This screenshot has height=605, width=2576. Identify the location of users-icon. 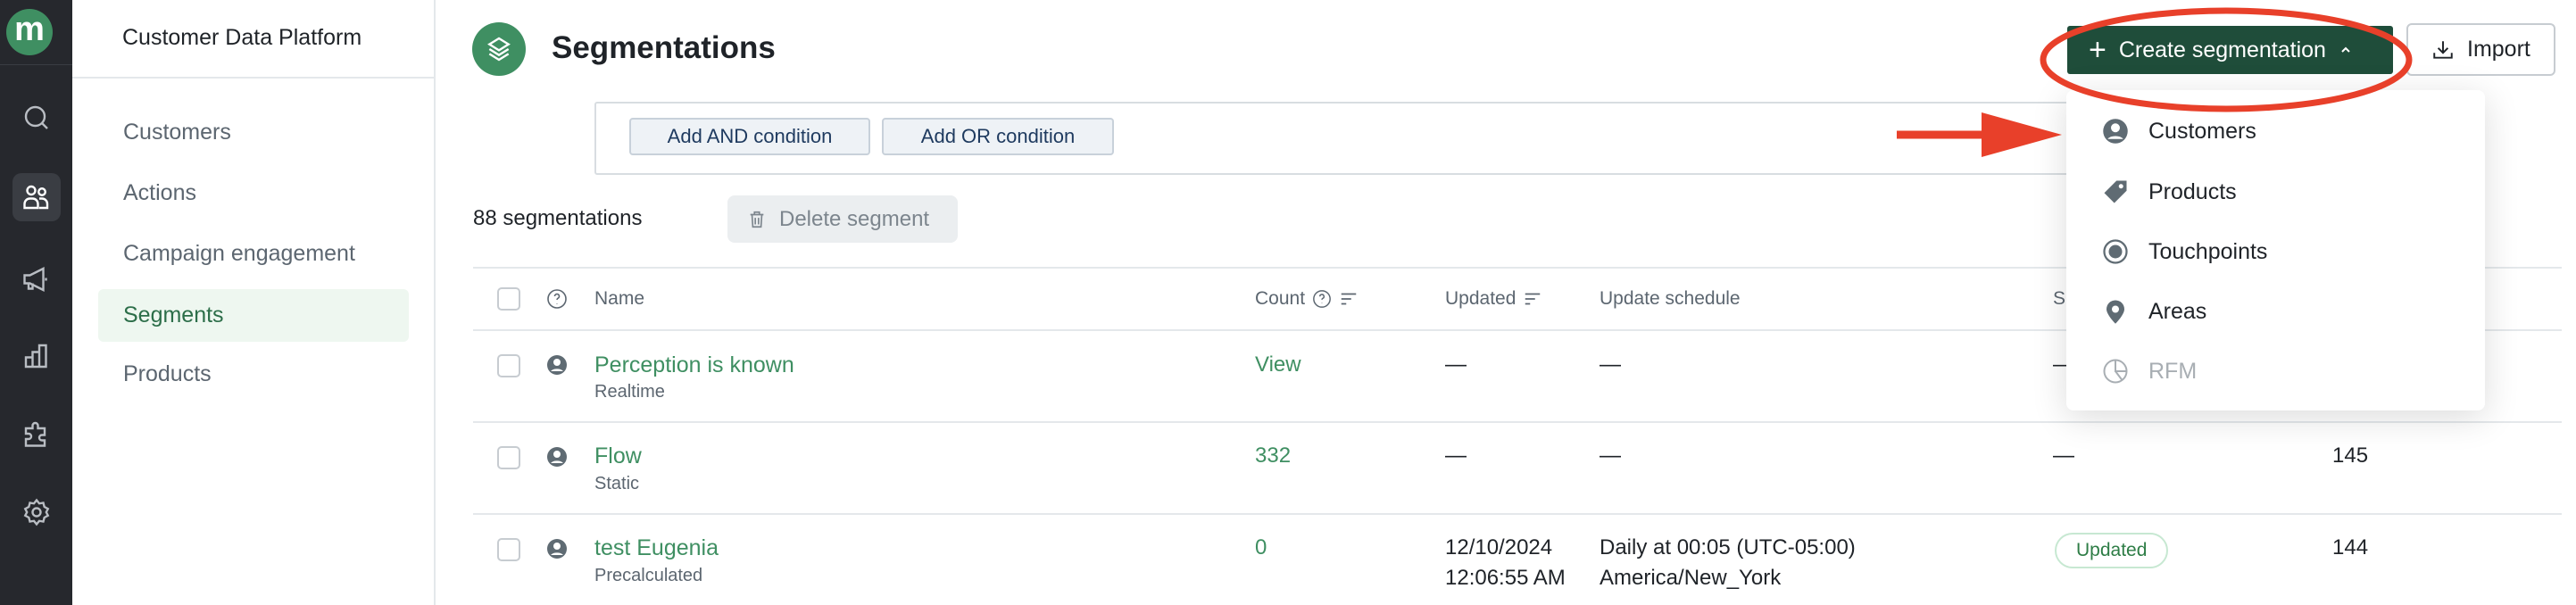
(37, 197).